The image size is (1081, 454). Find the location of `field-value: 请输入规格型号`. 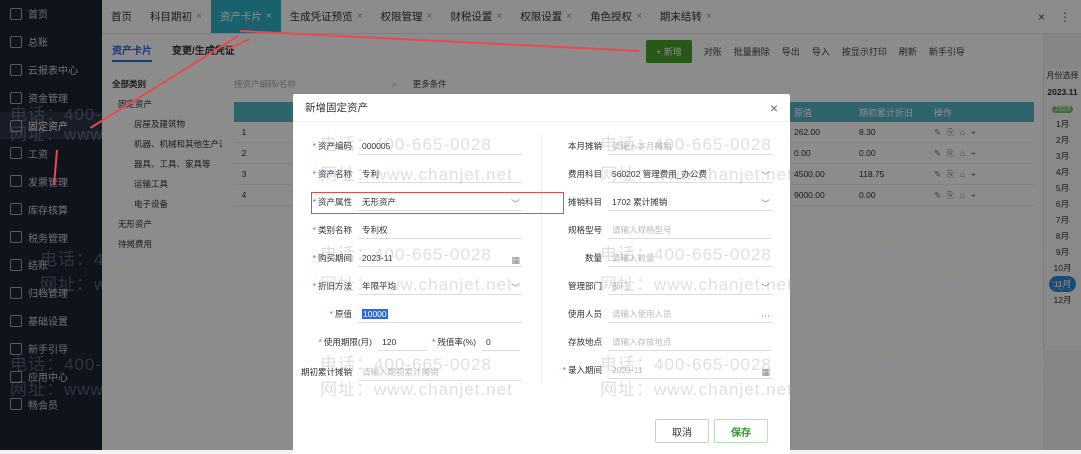

field-value: 请输入规格型号 is located at coordinates (642, 230).